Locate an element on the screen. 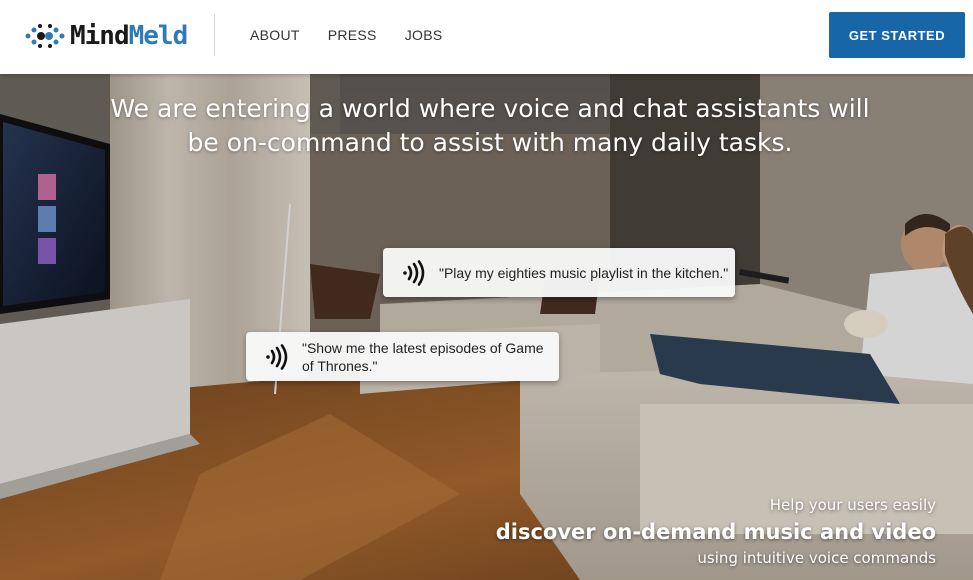 The width and height of the screenshot is (973, 580). tagline-line-1: Help your users easily is located at coordinates (852, 505).